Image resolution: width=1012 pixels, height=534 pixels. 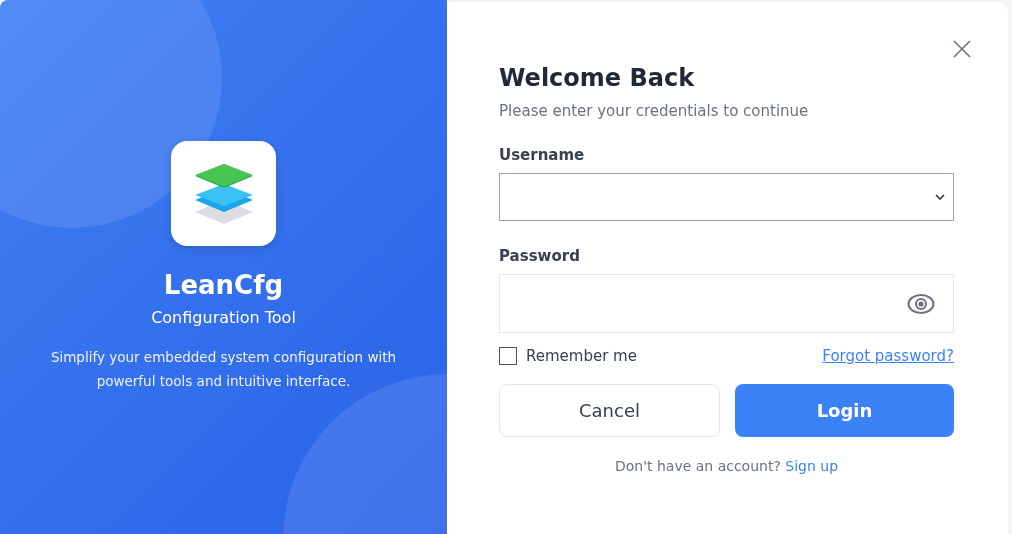 I want to click on app-description: Simplify your embedded system configuration with powerful tools and intuitive interface., so click(x=223, y=369).